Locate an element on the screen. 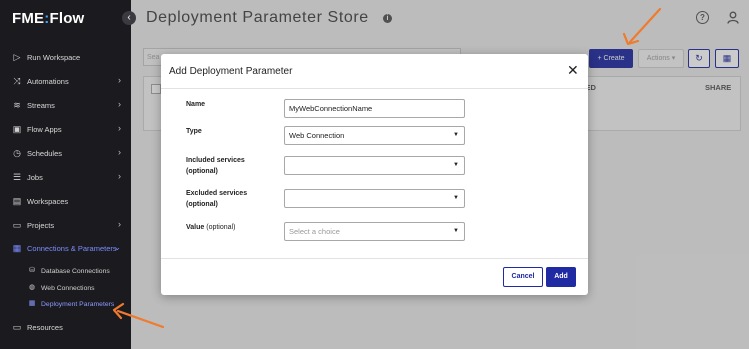  arrow-to-create-button is located at coordinates (642, 26).